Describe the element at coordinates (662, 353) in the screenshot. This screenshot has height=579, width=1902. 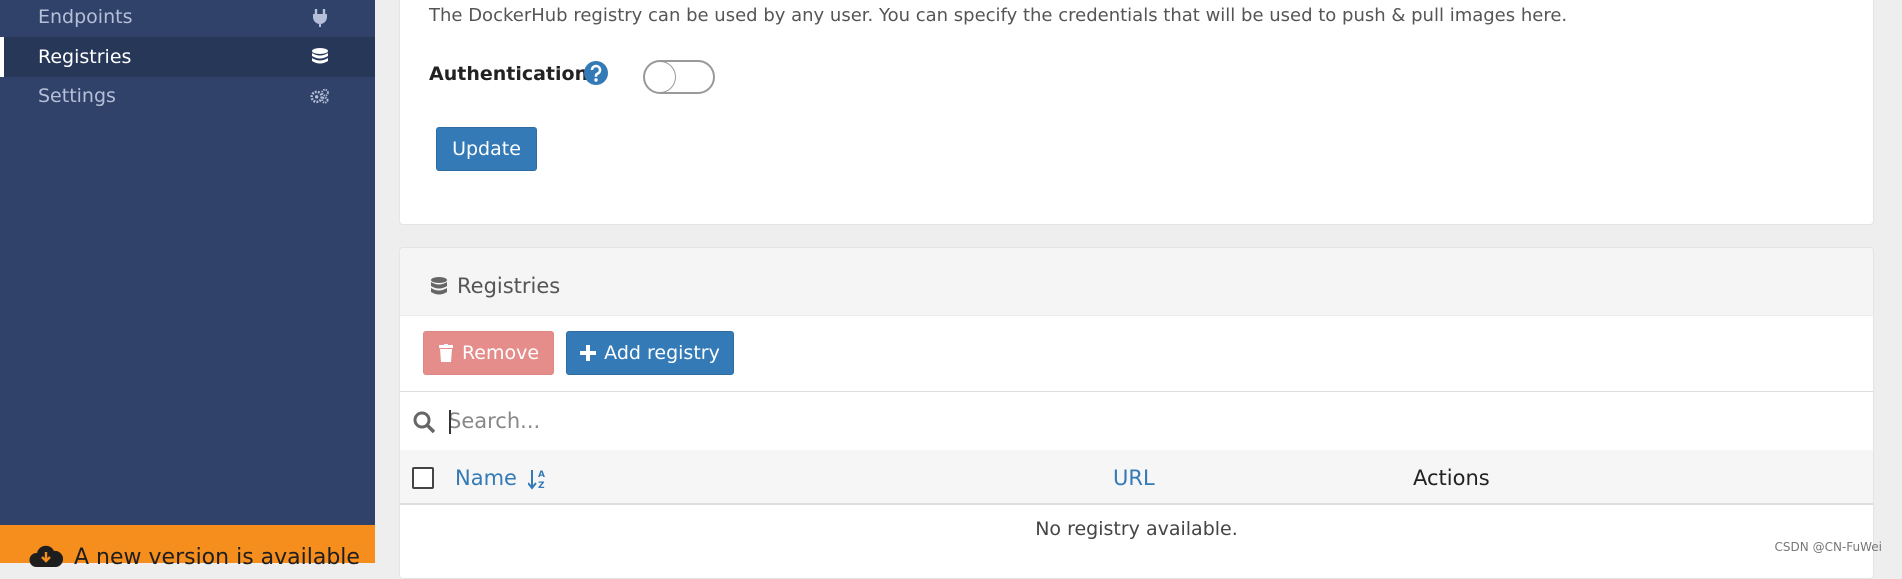
I see `add-registry-button-label: Add registry` at that location.